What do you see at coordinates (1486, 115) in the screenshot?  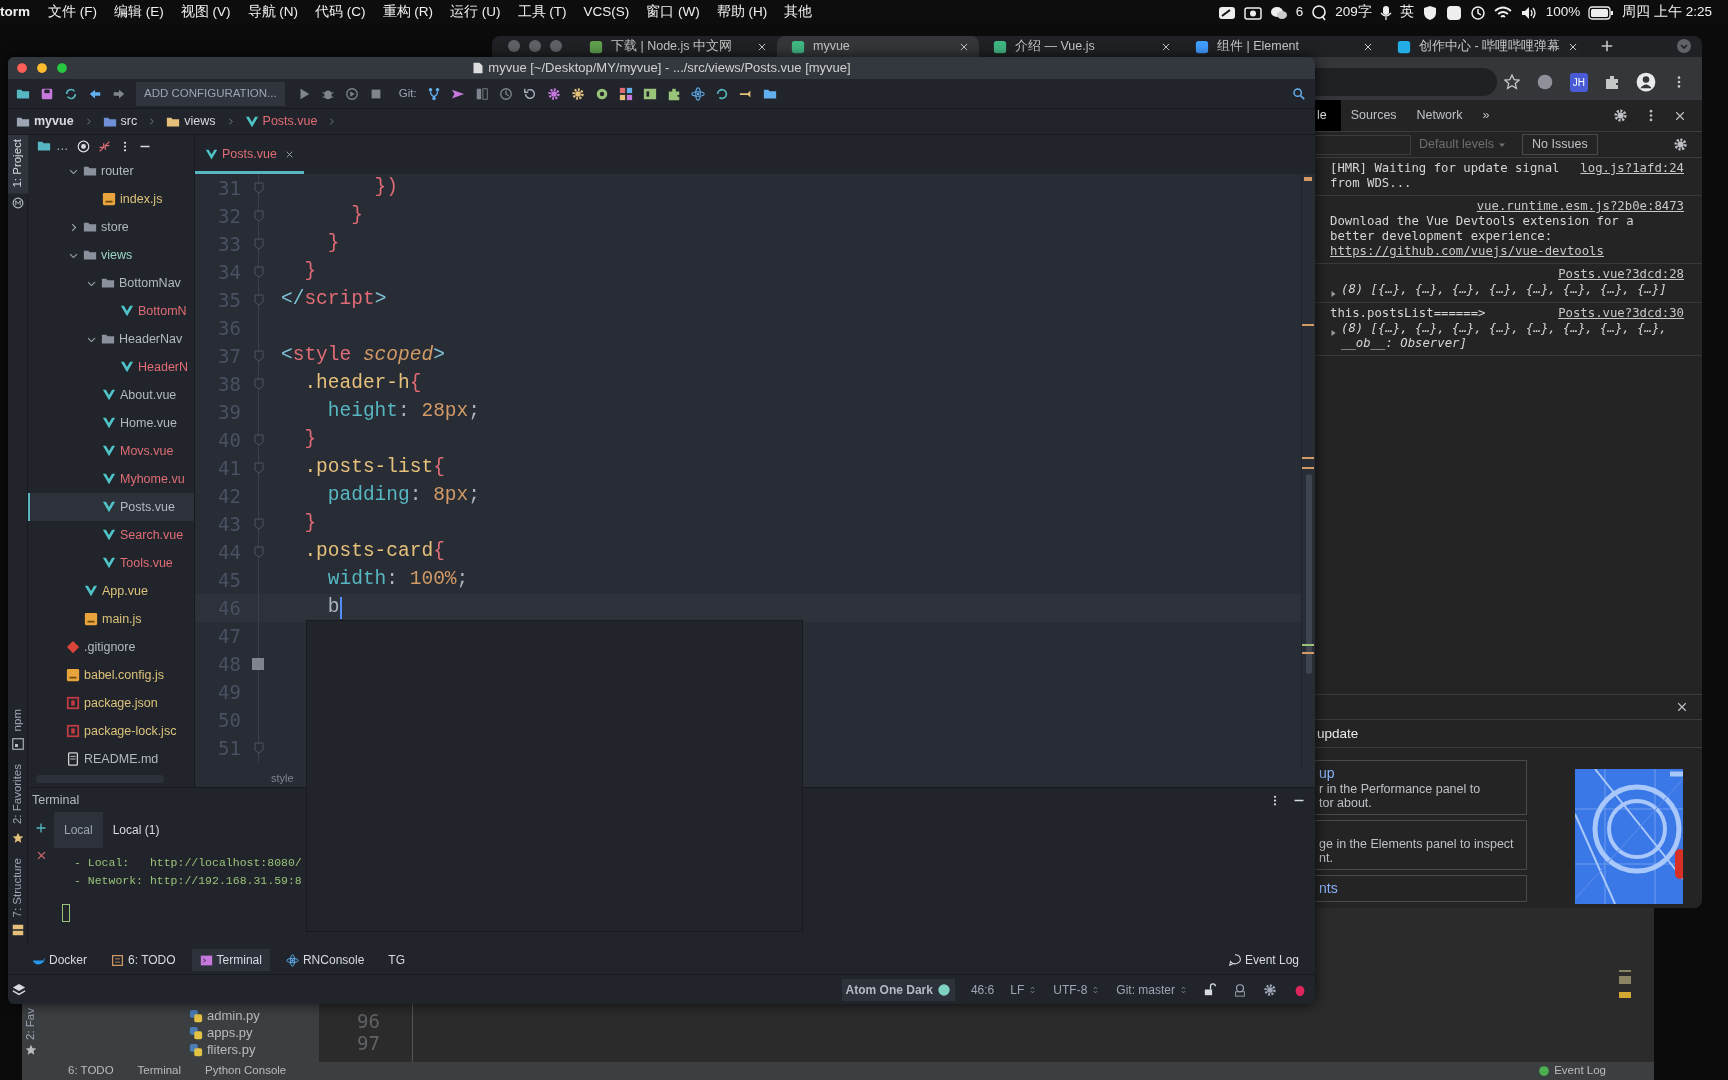 I see `more-tabs-button: »` at bounding box center [1486, 115].